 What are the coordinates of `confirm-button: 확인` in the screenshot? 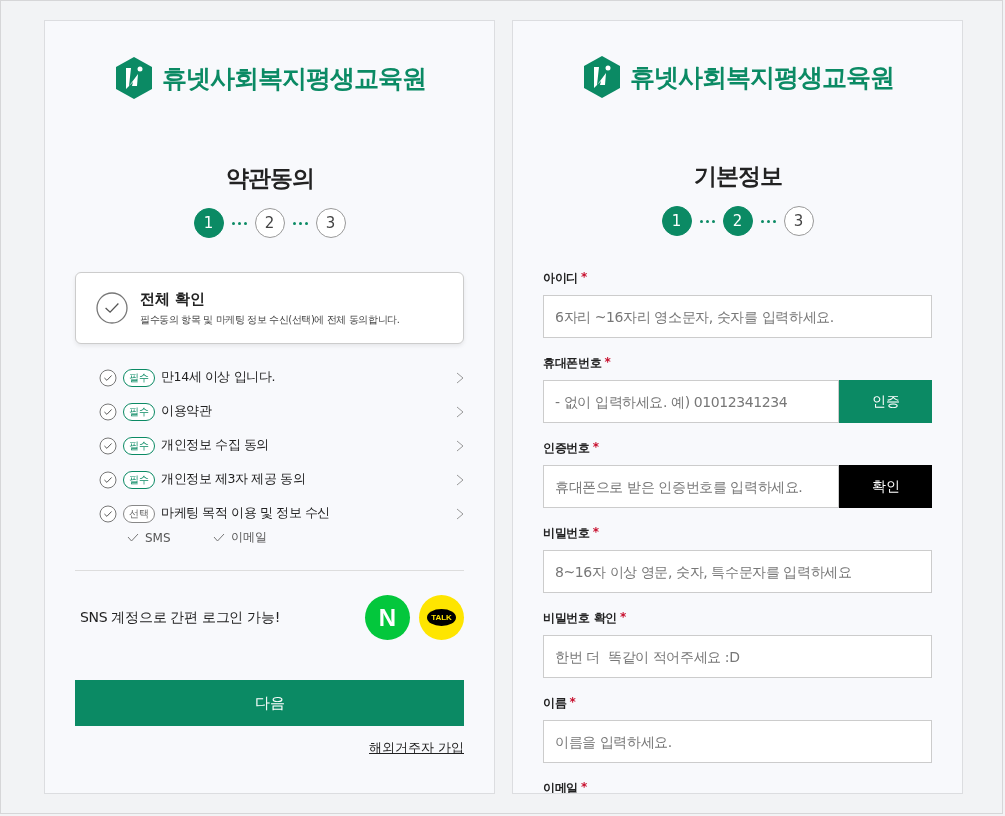 It's located at (885, 486).